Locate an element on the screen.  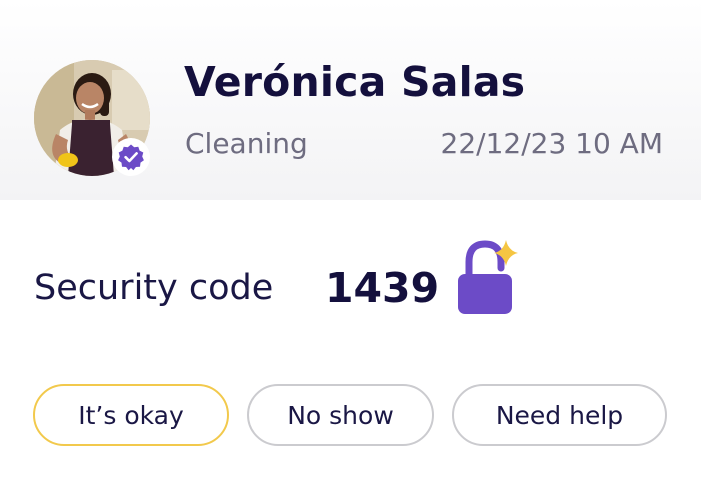
security-code-label: Security code is located at coordinates (154, 288).